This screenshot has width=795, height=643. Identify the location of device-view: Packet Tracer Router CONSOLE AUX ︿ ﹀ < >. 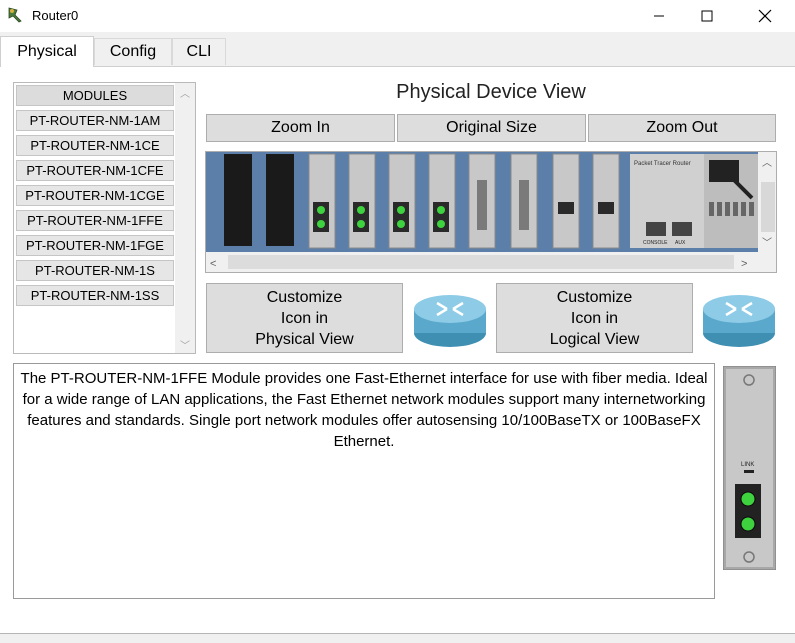
(491, 212).